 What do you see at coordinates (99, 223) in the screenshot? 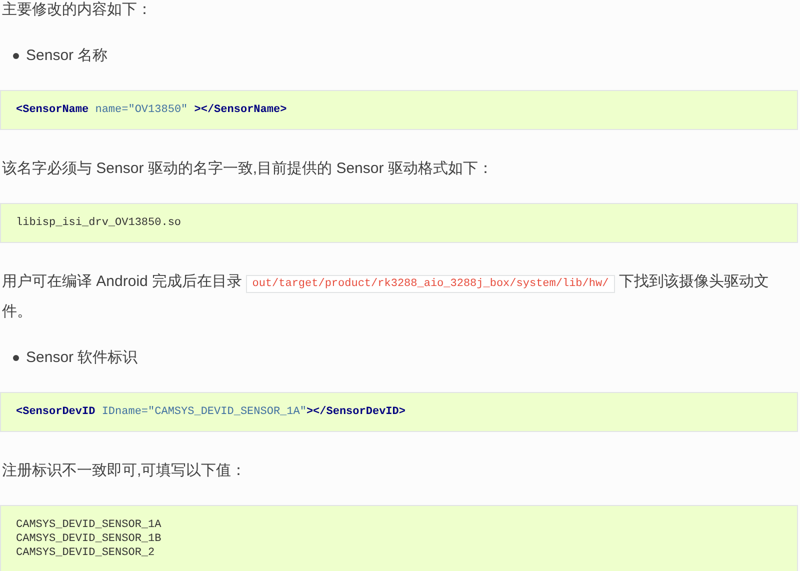
I see `code-line: libisp_isi_drv_OV13850.so` at bounding box center [99, 223].